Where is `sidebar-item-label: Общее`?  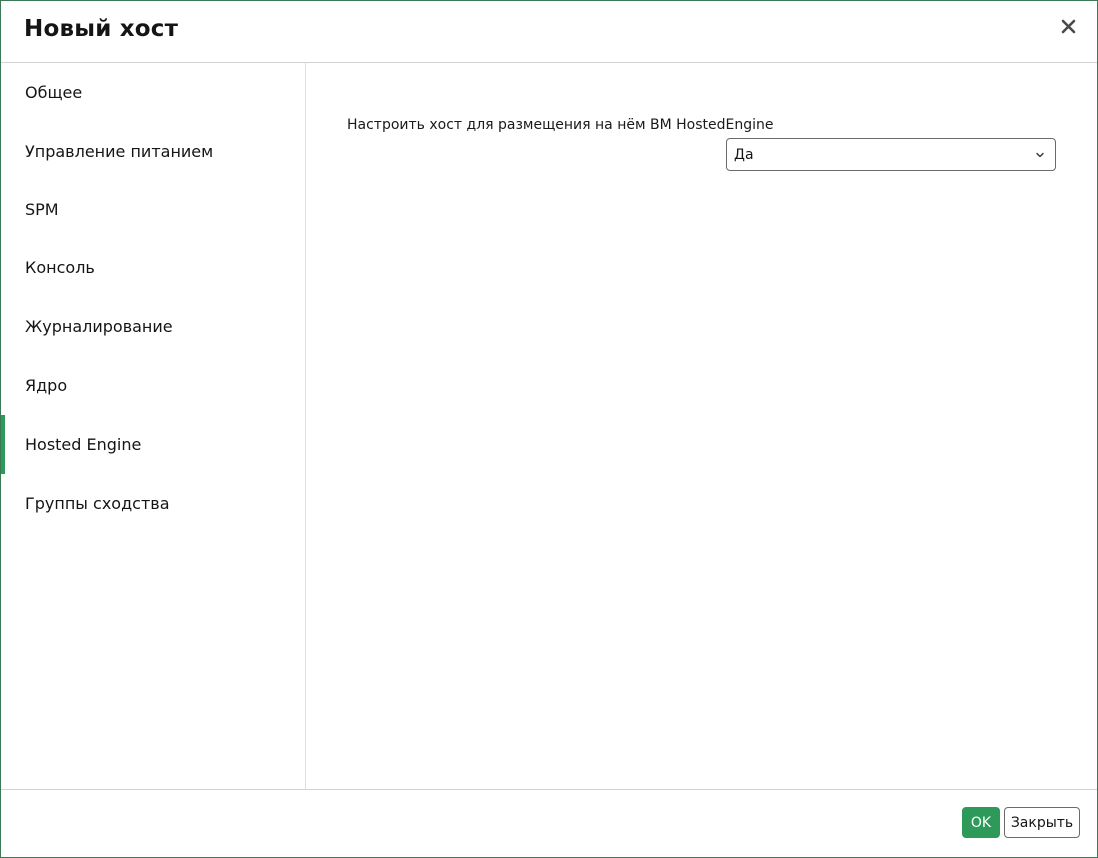
sidebar-item-label: Общее is located at coordinates (54, 92).